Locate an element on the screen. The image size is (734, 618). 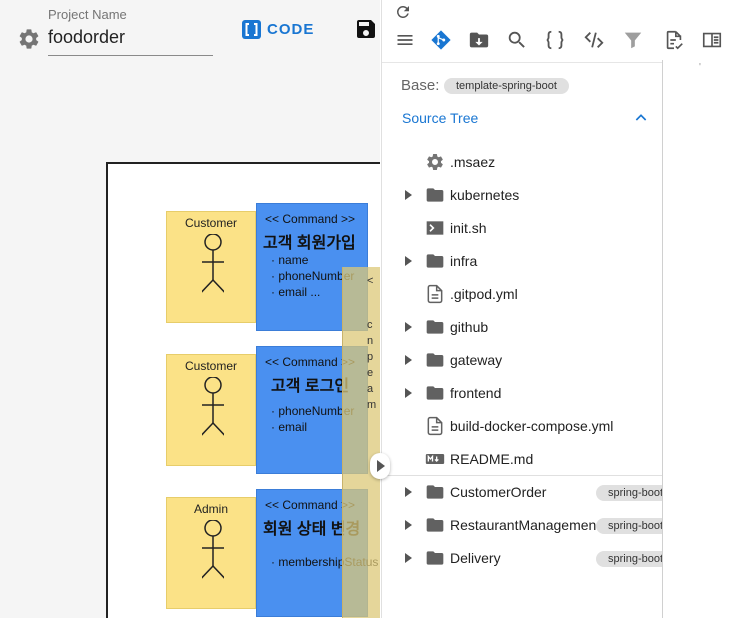
aggregate-sticker: < c n p e a m is located at coordinates (361, 442).